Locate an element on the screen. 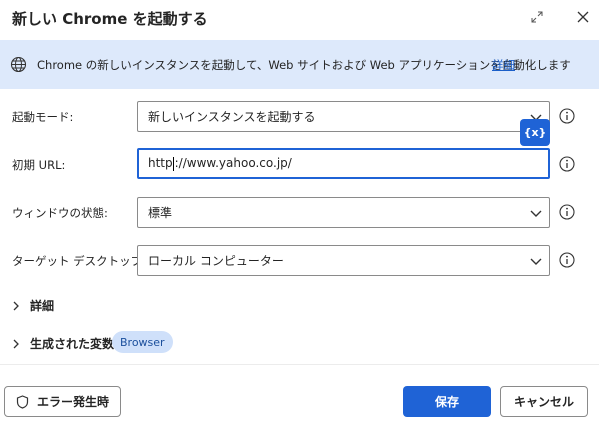 The height and width of the screenshot is (429, 599). on-error-label: エラー発生時 is located at coordinates (72, 402).